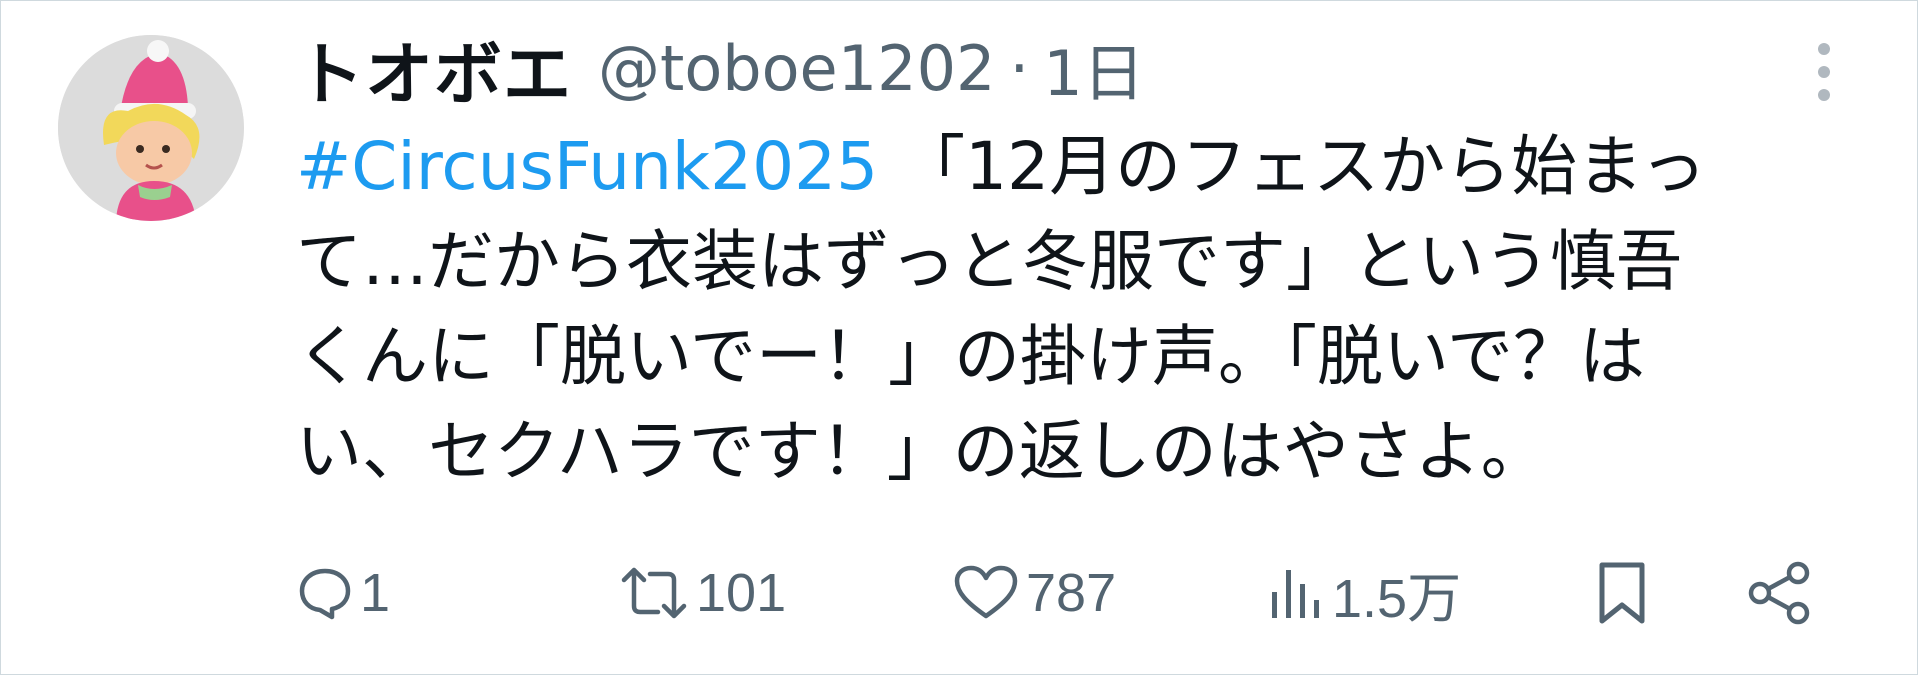 Image resolution: width=1920 pixels, height=677 pixels. What do you see at coordinates (1071, 593) in the screenshot?
I see `like-count: 787` at bounding box center [1071, 593].